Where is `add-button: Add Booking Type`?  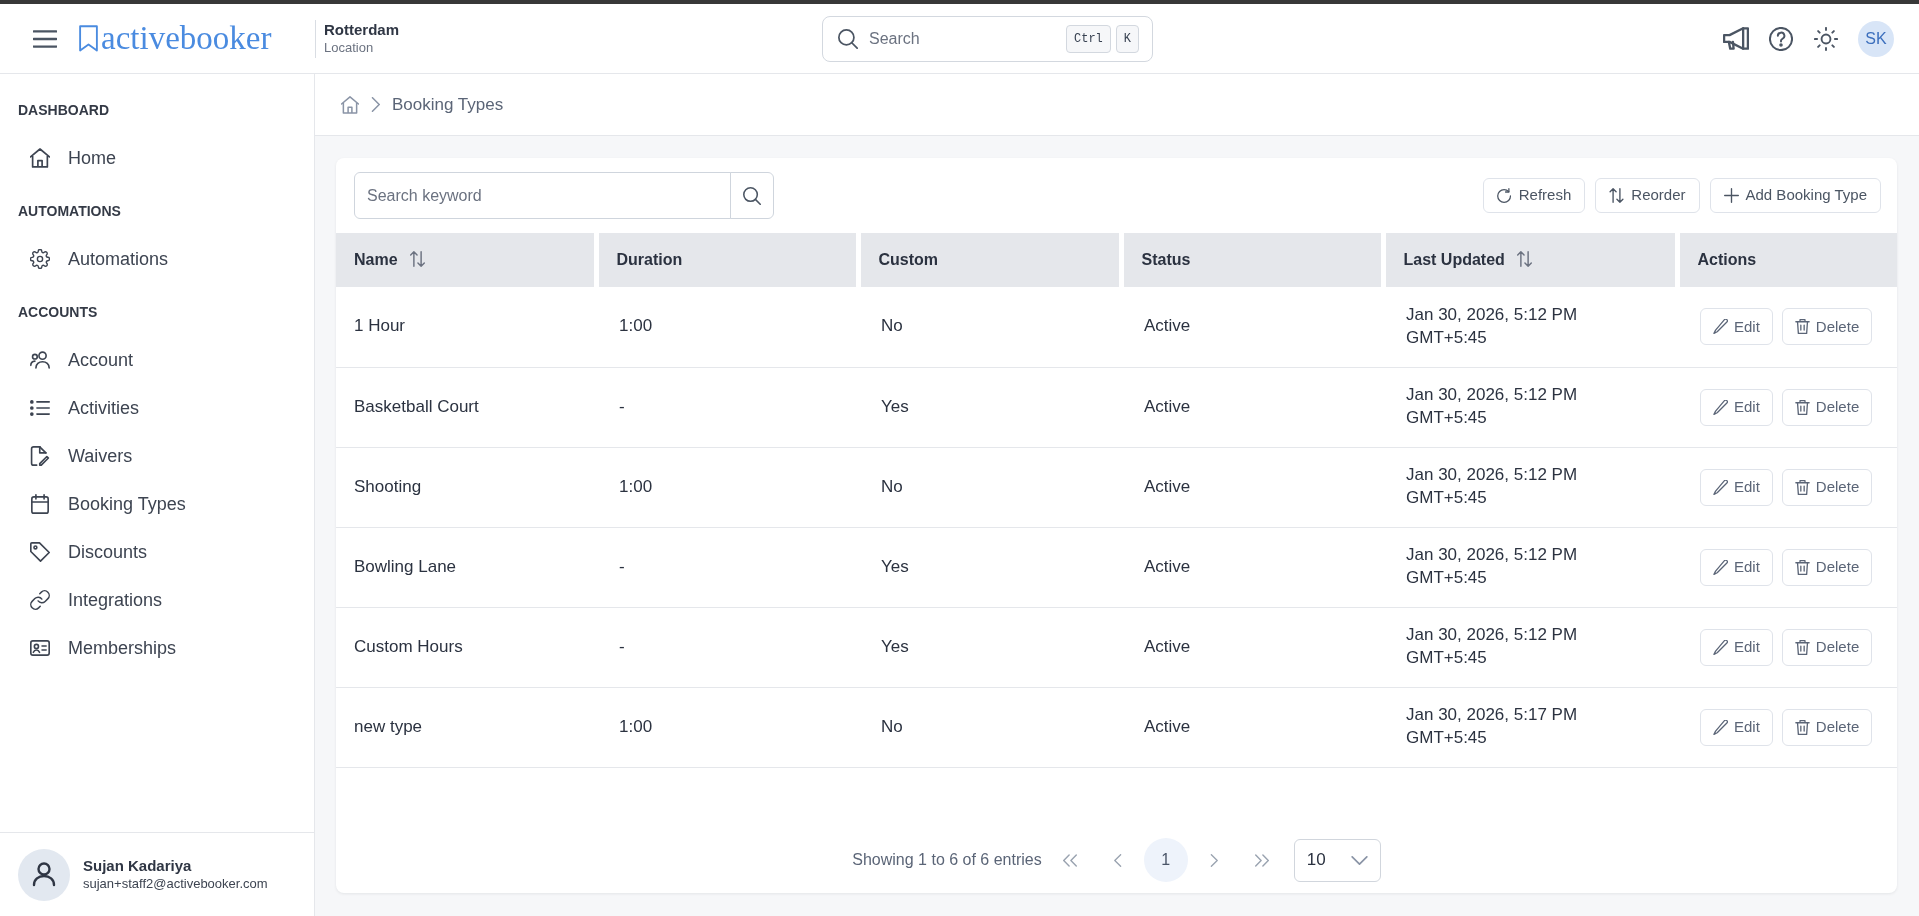 add-button: Add Booking Type is located at coordinates (1795, 195).